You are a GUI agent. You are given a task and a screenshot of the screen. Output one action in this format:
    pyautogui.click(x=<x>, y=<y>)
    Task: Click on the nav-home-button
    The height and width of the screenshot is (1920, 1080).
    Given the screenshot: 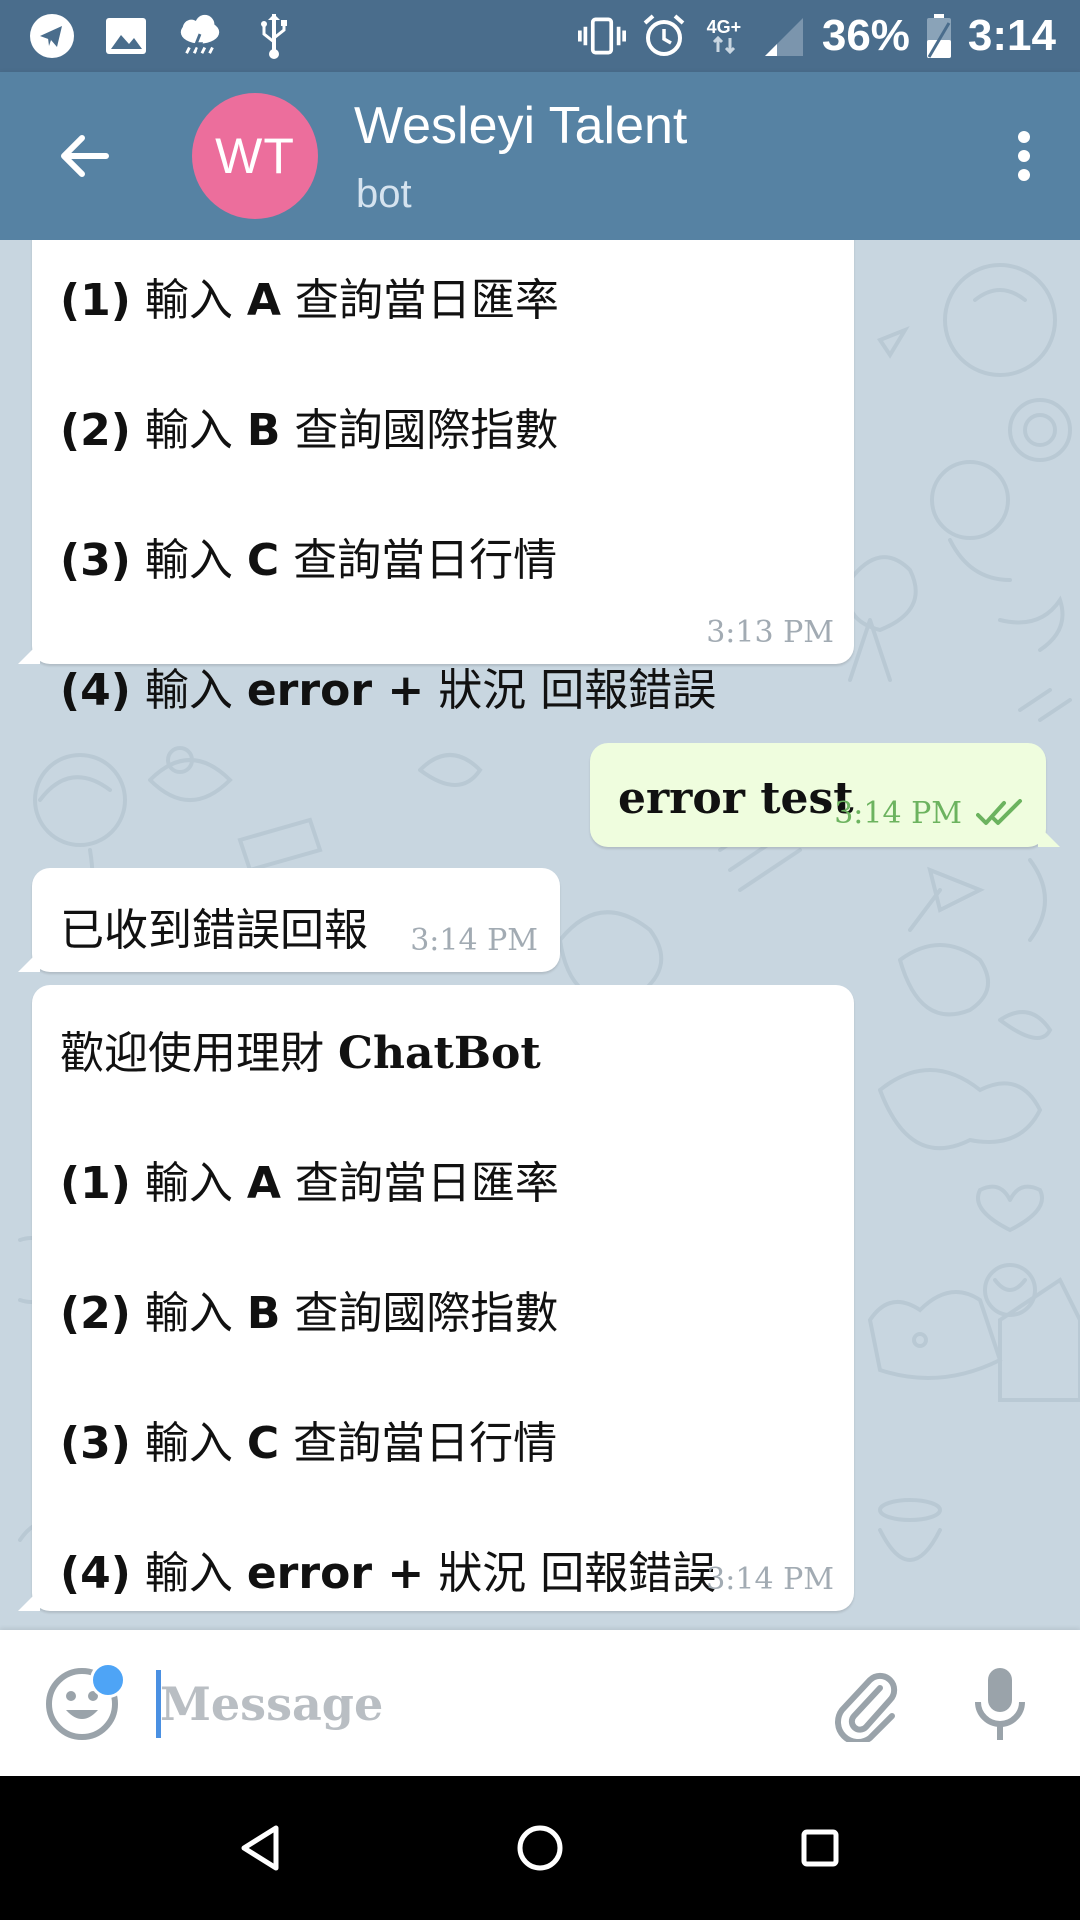 What is the action you would take?
    pyautogui.click(x=540, y=1848)
    